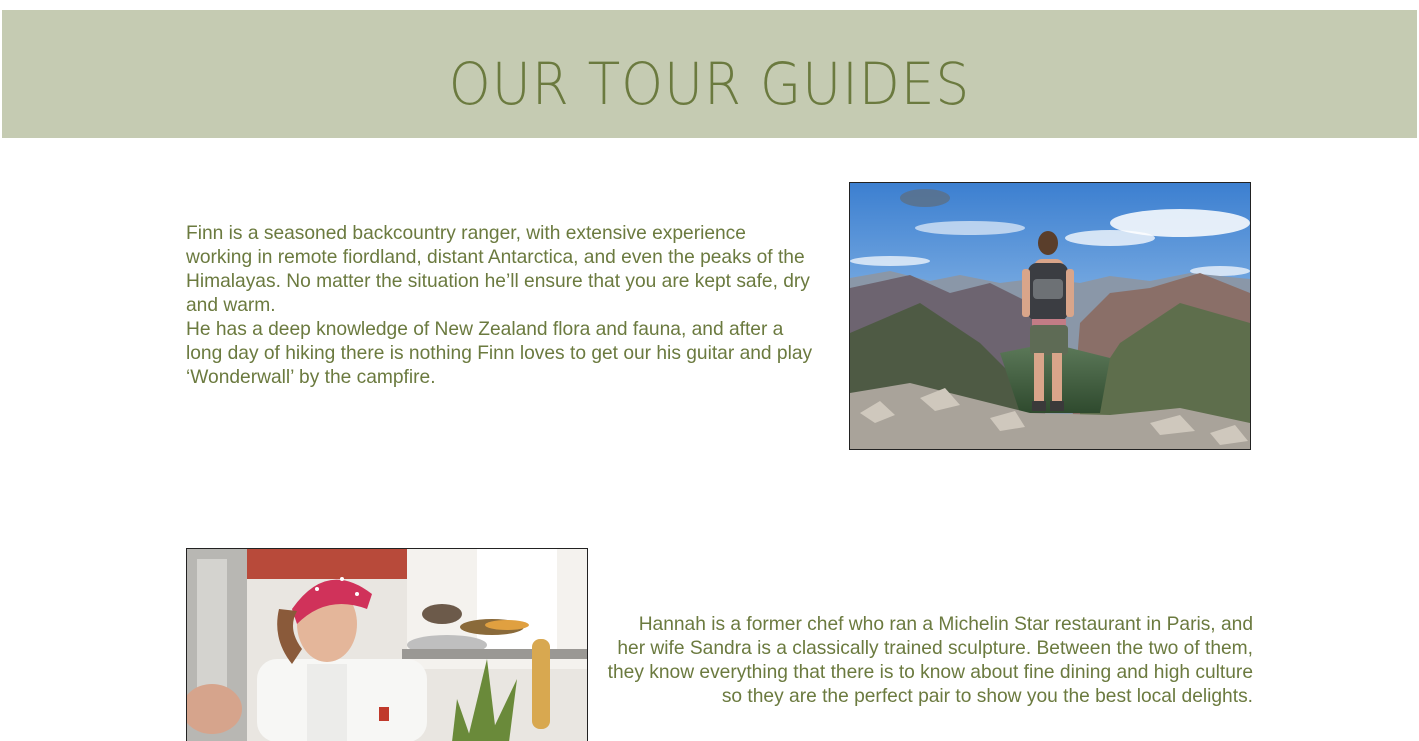 The height and width of the screenshot is (741, 1419). I want to click on page-title: OUR TOUR GUIDES, so click(709, 84).